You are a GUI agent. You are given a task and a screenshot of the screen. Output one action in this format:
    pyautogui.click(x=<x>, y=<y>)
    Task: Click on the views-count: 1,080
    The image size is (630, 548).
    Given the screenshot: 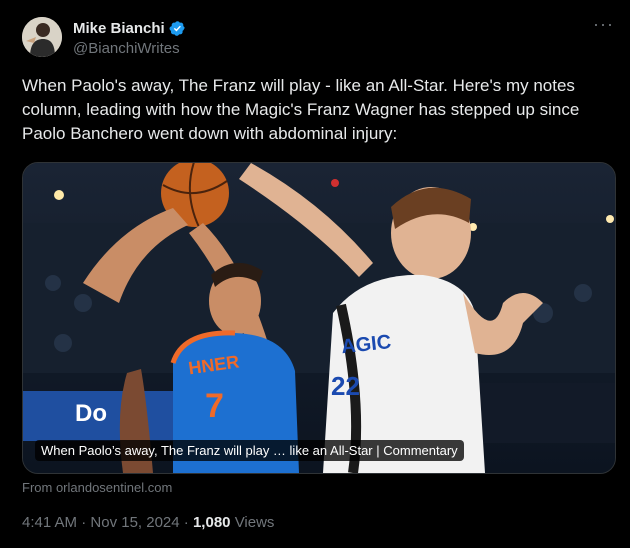 What is the action you would take?
    pyautogui.click(x=211, y=522)
    